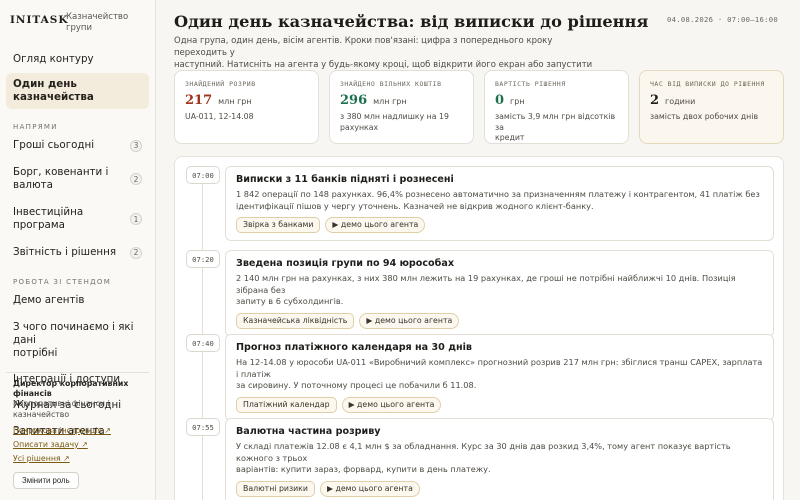 The width and height of the screenshot is (800, 500). I want to click on nav-item-getting-started: З чого починаємо і які дані потрібні, so click(77, 340).